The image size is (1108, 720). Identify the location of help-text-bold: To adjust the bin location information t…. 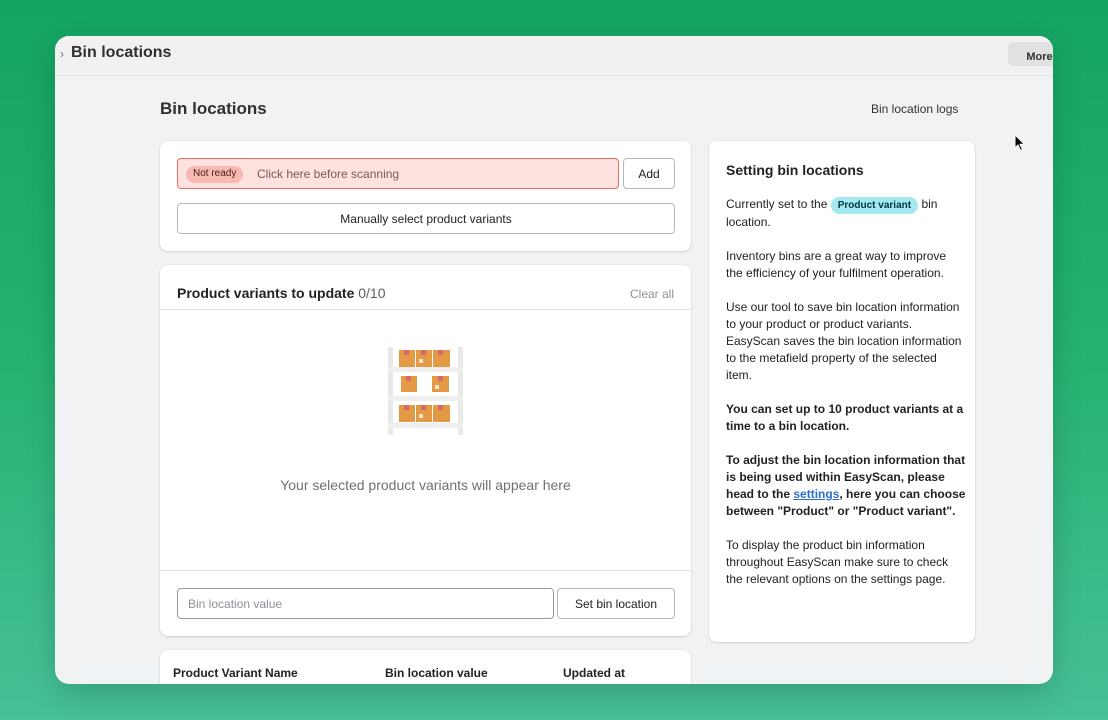
(845, 485).